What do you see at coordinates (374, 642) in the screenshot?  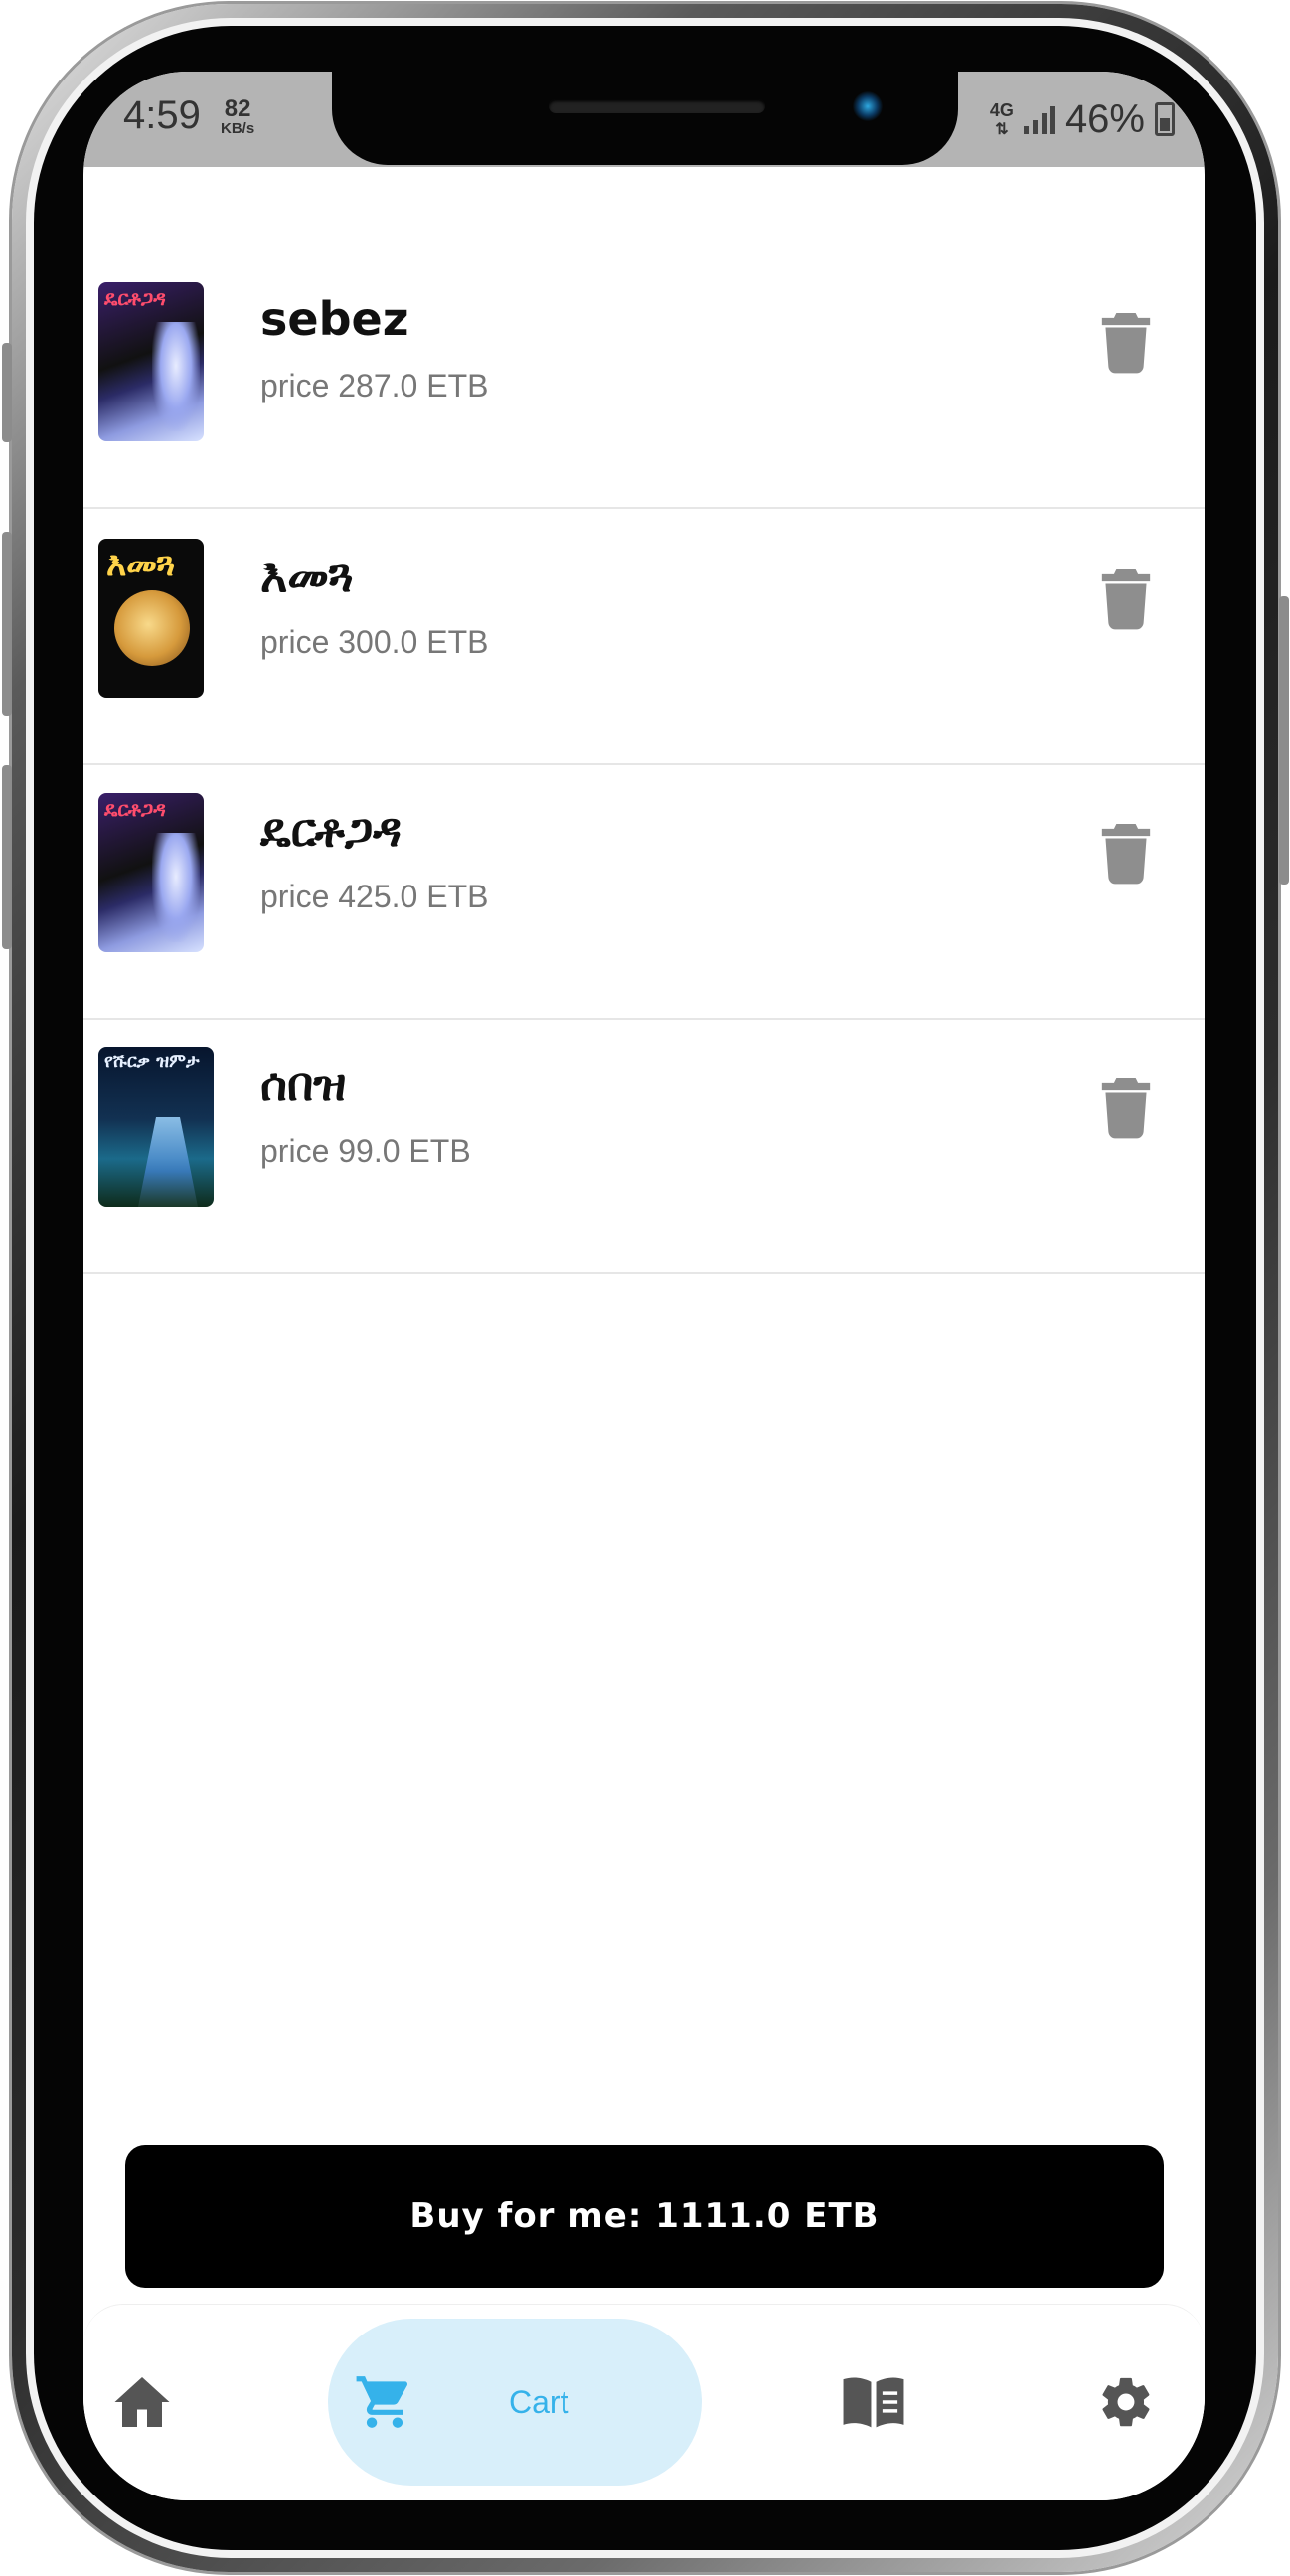 I see `book-price: price 300.0 ETB` at bounding box center [374, 642].